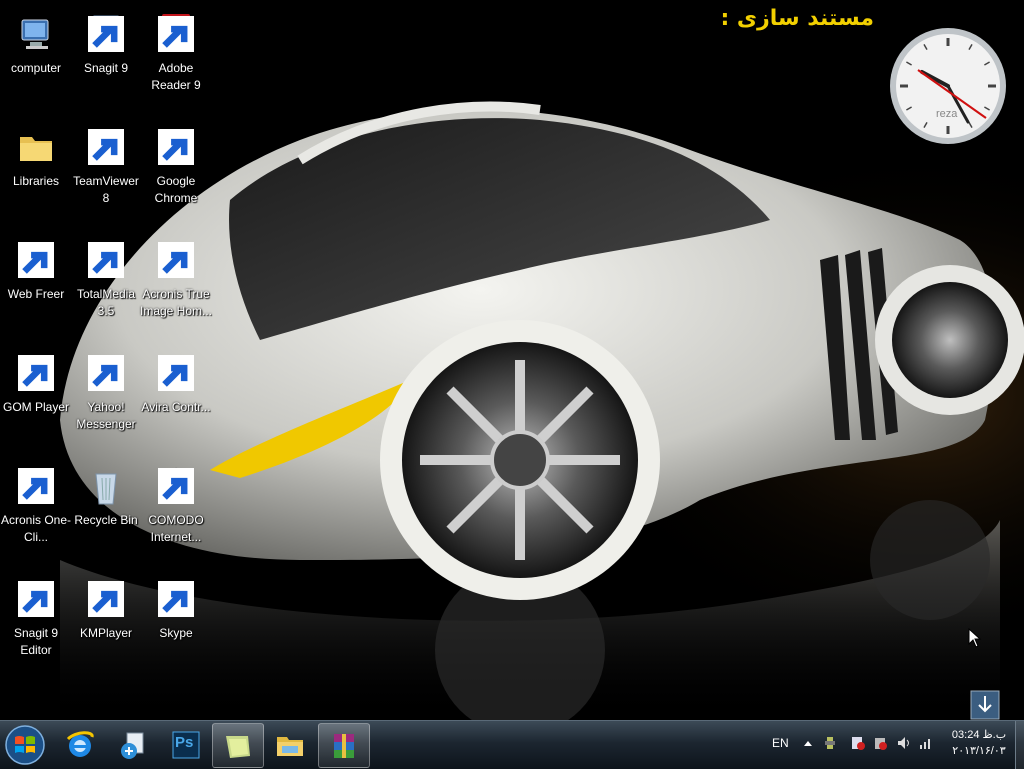  What do you see at coordinates (176, 260) in the screenshot?
I see `acronis-true-image-icon` at bounding box center [176, 260].